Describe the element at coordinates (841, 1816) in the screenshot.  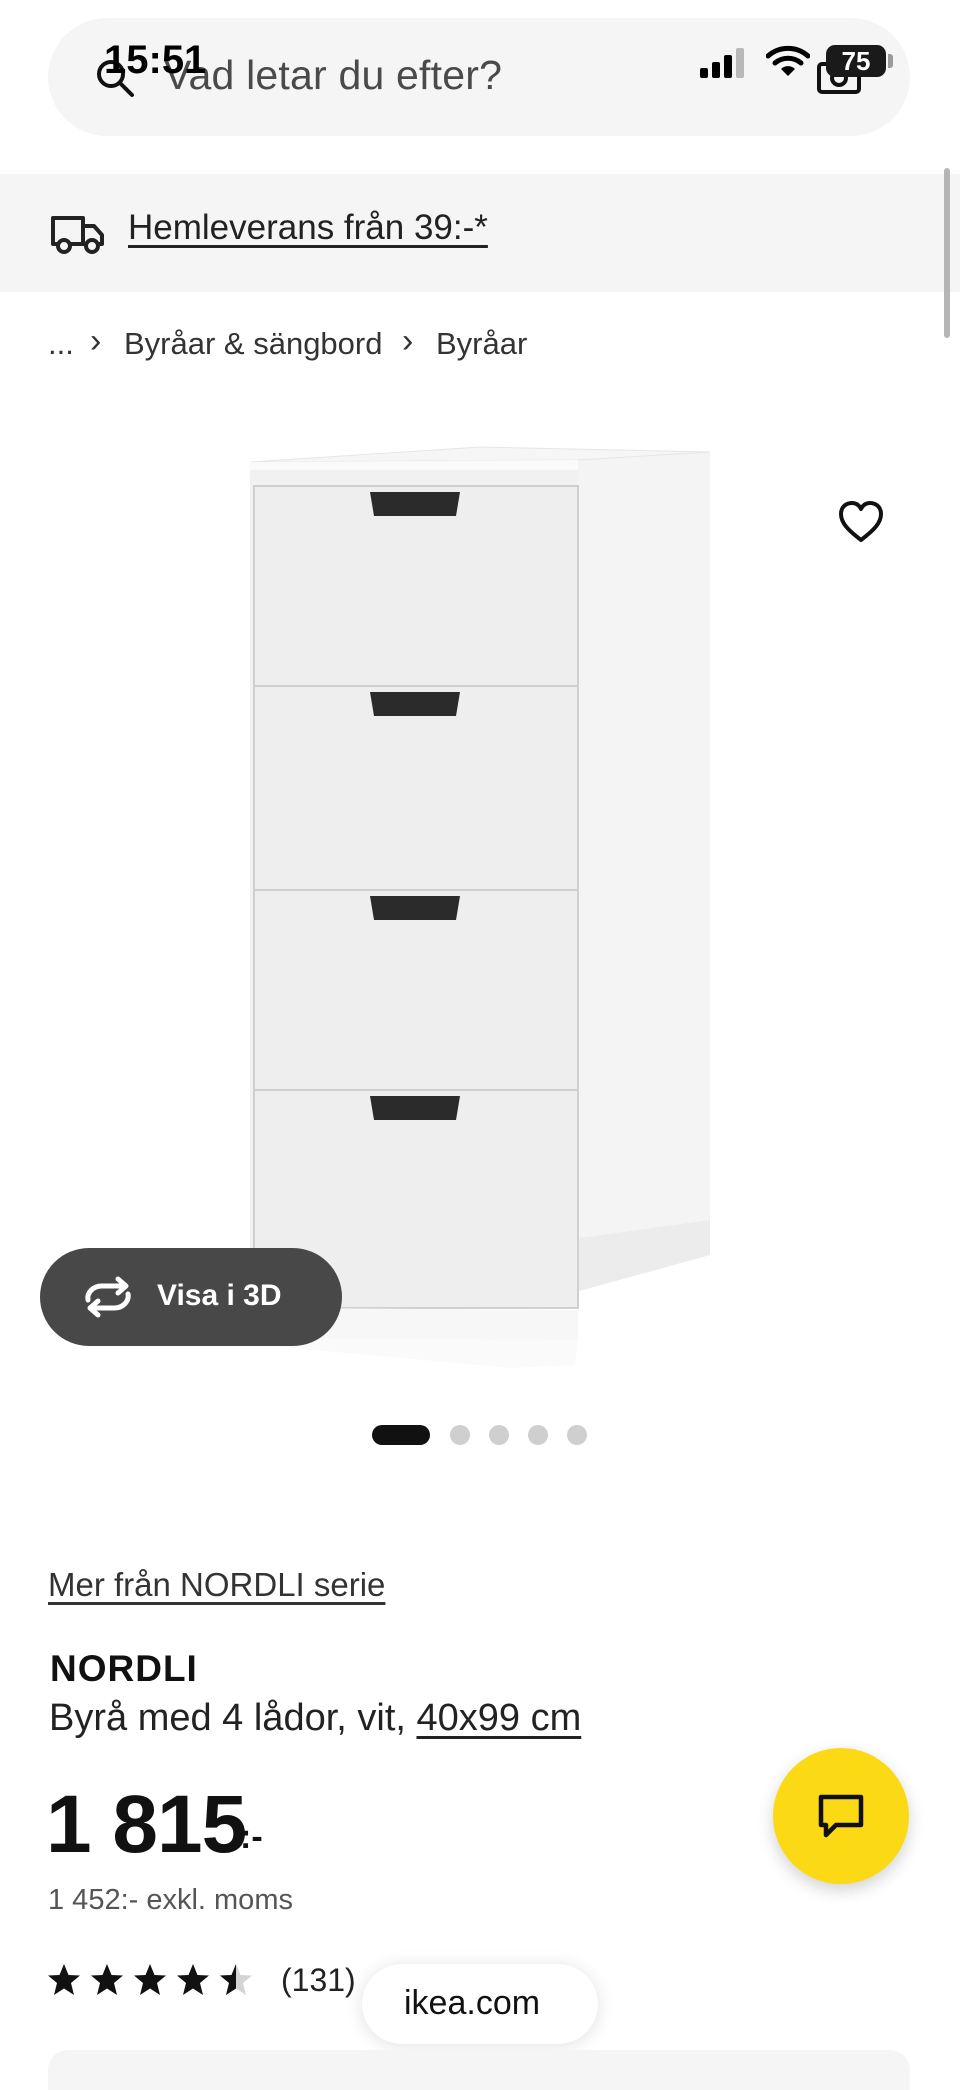
I see `chat-bubble-icon` at that location.